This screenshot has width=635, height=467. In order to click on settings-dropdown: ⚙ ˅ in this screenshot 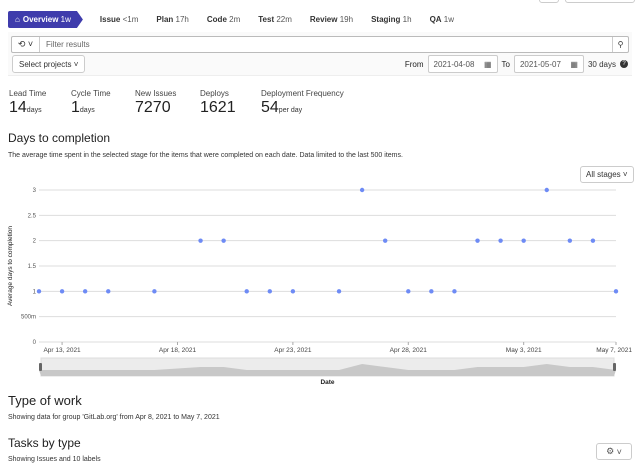, I will do `click(614, 451)`.